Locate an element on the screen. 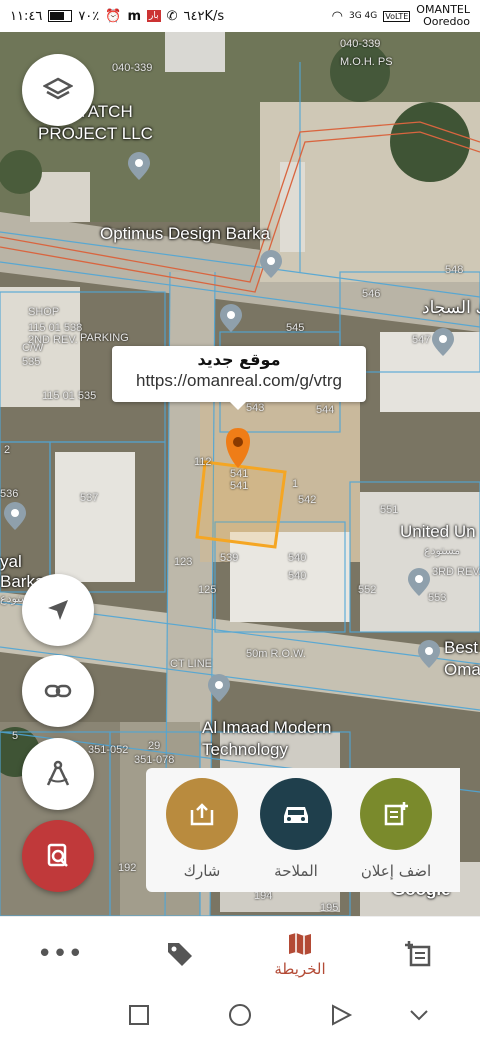 The image size is (480, 1040). tag-icon is located at coordinates (180, 954).